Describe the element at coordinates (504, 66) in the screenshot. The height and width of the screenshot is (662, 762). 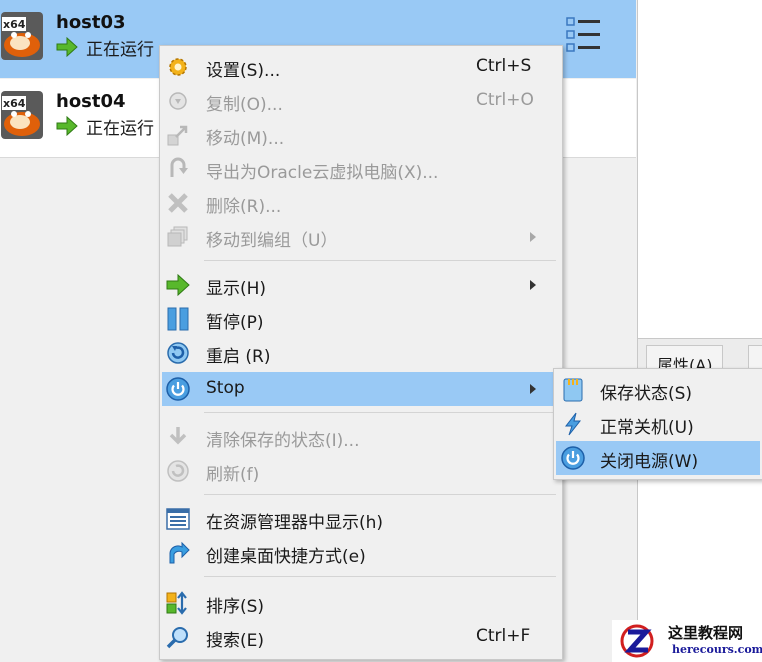
I see `menu-item-shortcut: Ctrl+S` at that location.